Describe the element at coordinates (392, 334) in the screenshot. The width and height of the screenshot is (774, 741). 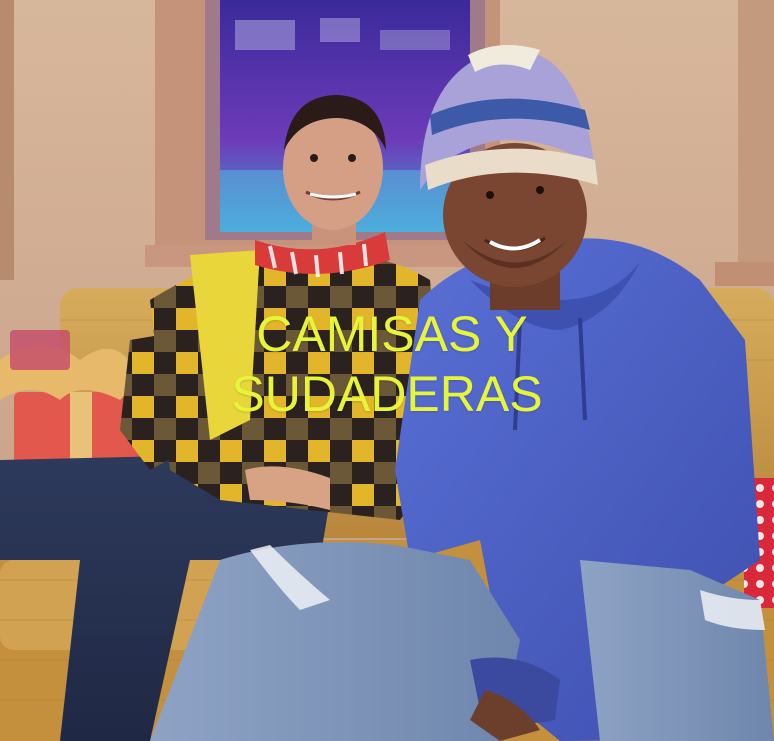
I see `headline-line-1: CAMISAS Y` at that location.